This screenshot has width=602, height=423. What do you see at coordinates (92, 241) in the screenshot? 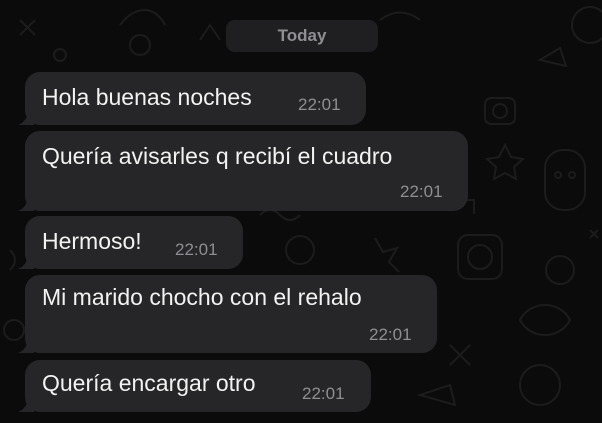
I see `message-text: Hermoso!` at bounding box center [92, 241].